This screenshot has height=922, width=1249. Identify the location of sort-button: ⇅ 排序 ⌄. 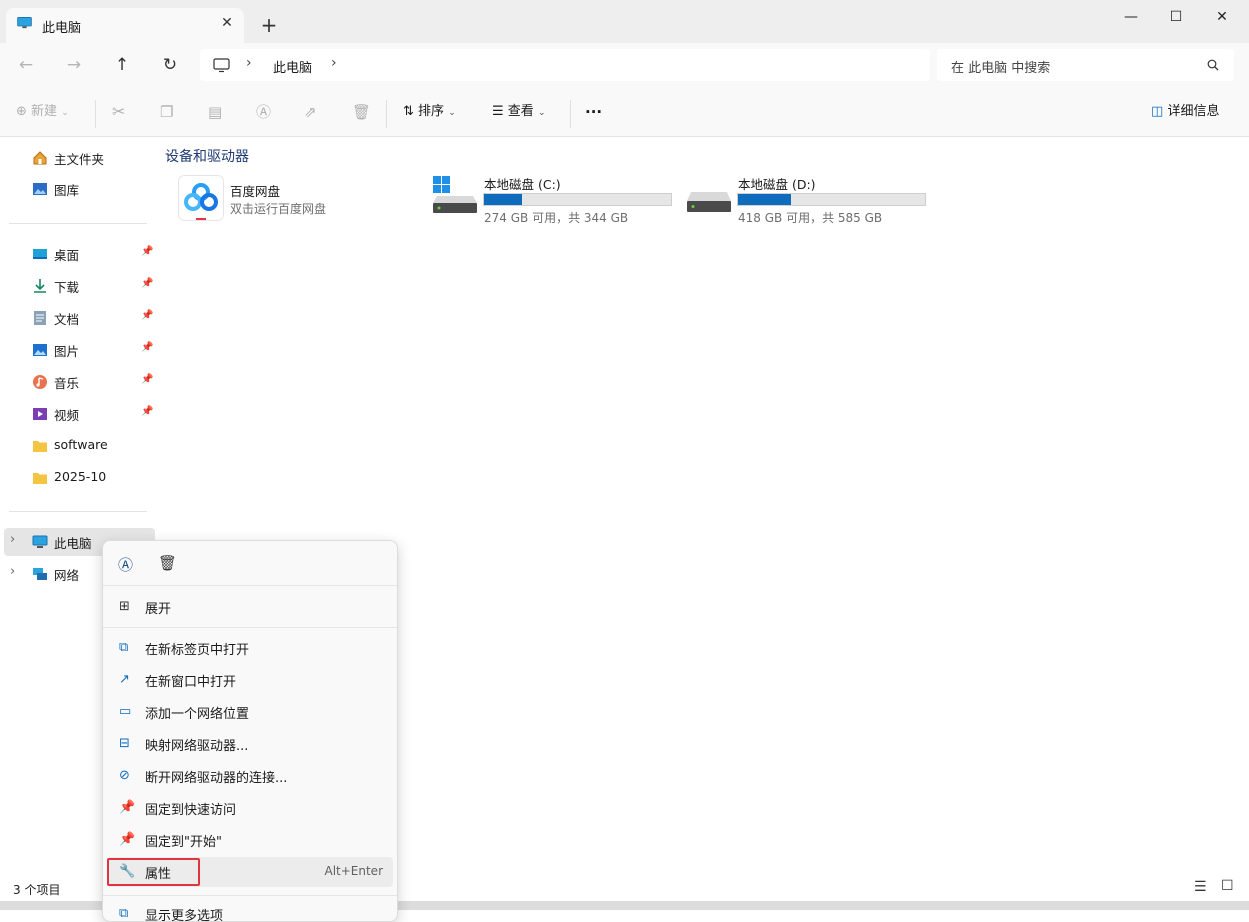
(429, 112).